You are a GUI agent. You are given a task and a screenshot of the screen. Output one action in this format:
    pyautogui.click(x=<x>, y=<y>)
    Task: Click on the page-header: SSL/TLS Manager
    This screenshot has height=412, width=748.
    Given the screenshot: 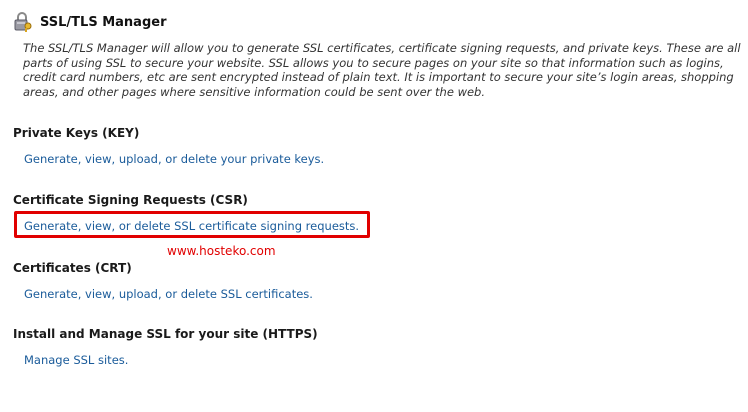 What is the action you would take?
    pyautogui.click(x=89, y=22)
    